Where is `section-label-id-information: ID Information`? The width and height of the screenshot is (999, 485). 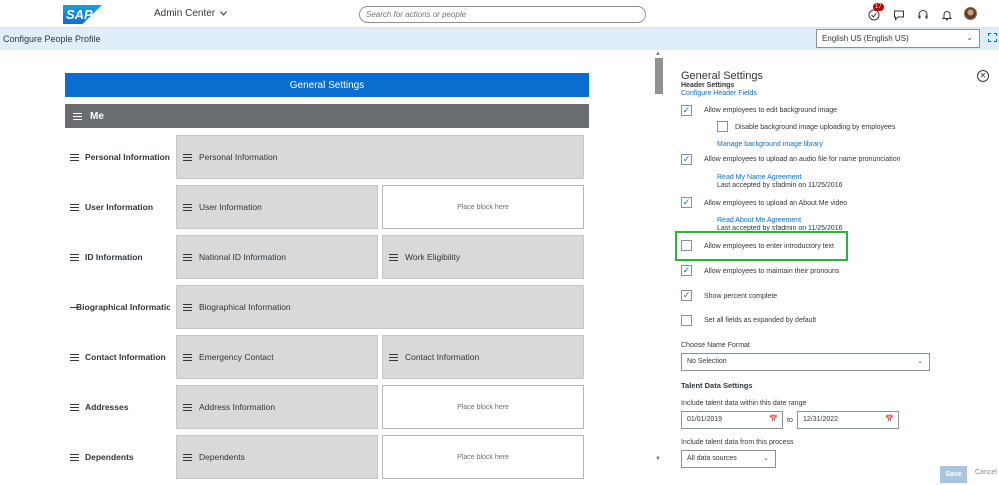 section-label-id-information: ID Information is located at coordinates (120, 257).